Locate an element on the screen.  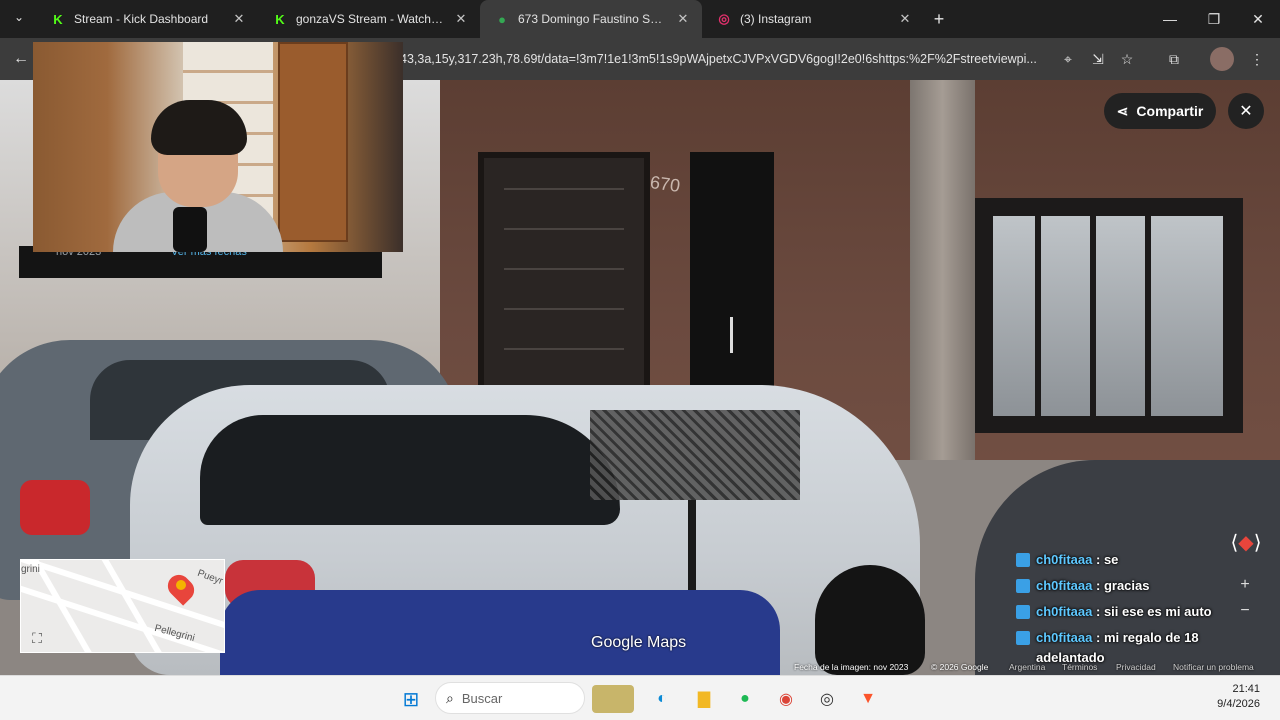
windows-taskbar: ⊞ ⌕ Buscar ◐ ▇ ● ◉ ◎ ▼ 21:41 9/4/2026 is located at coordinates (640, 697).